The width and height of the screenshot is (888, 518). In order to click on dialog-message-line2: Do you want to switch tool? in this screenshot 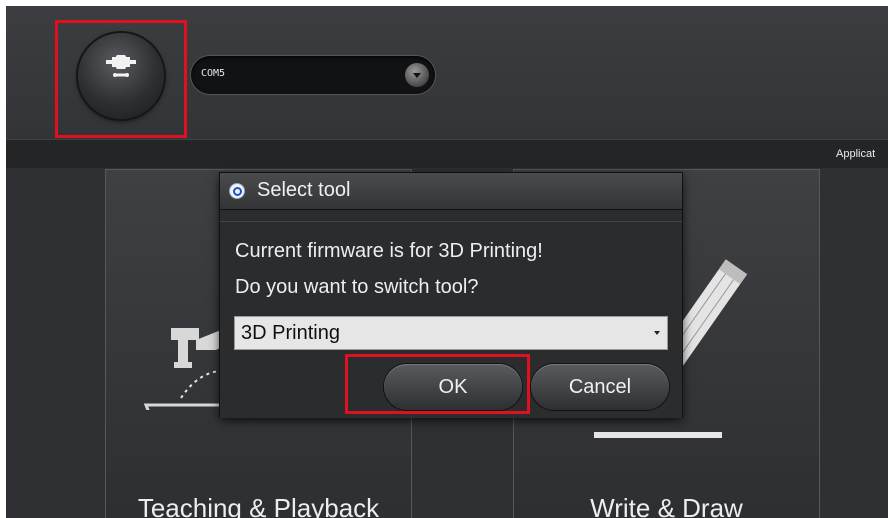, I will do `click(357, 287)`.